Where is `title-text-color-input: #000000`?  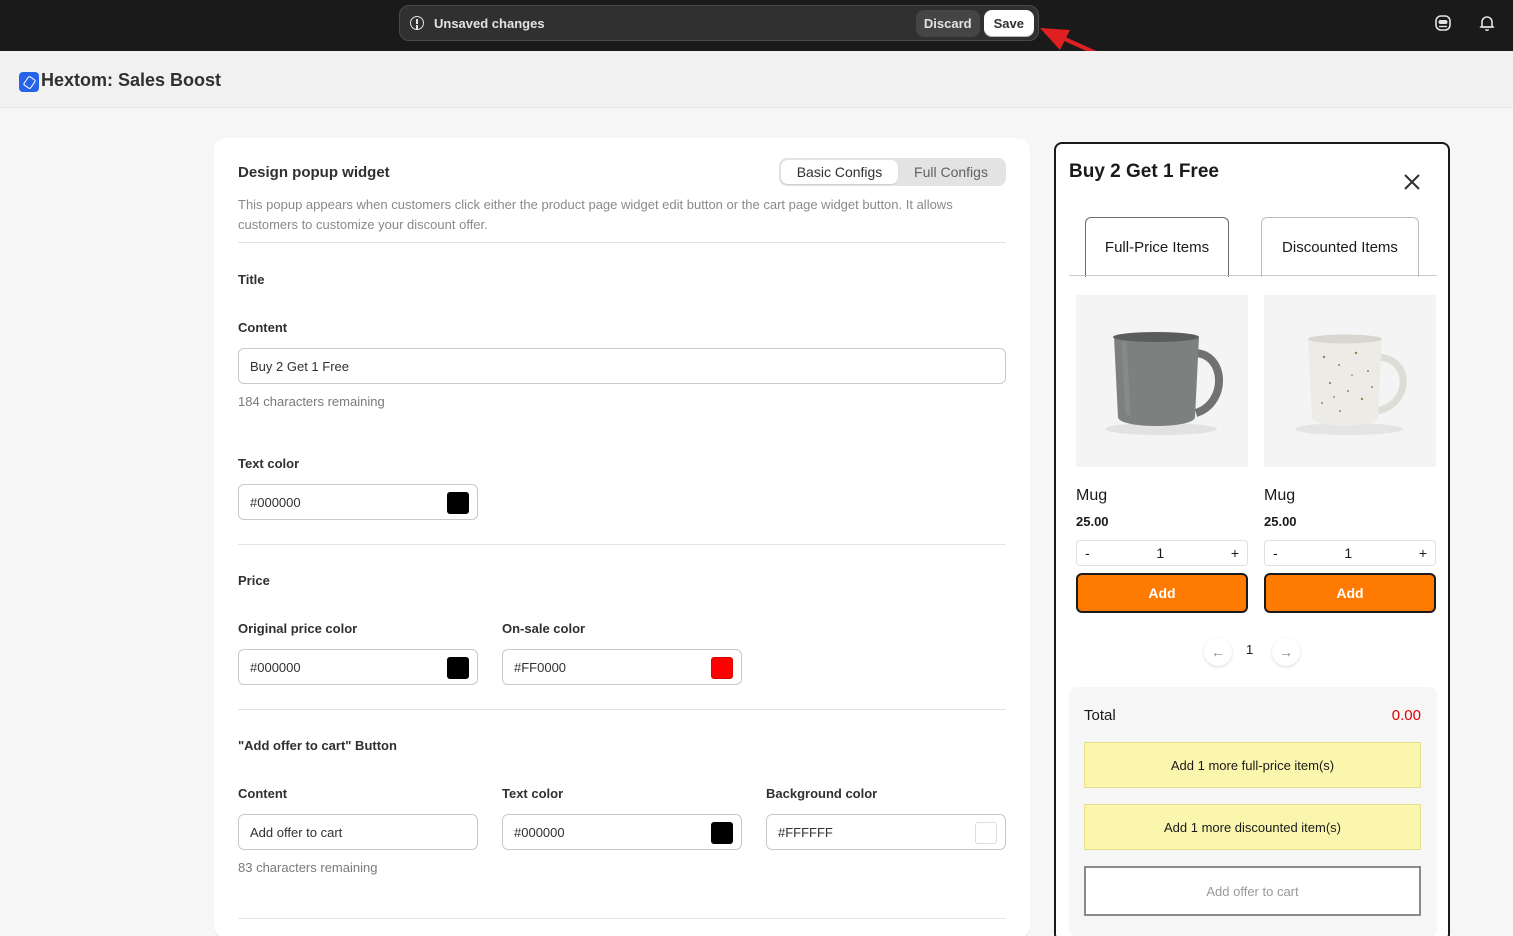
title-text-color-input: #000000 is located at coordinates (358, 502).